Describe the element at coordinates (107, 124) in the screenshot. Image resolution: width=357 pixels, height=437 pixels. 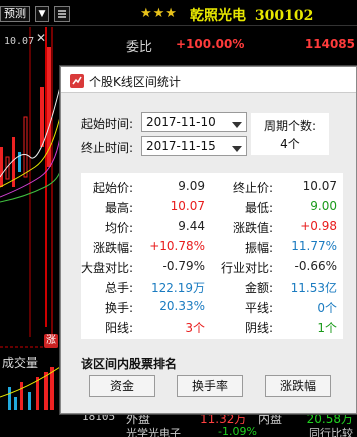
I see `start-time-label: 起始时间:` at that location.